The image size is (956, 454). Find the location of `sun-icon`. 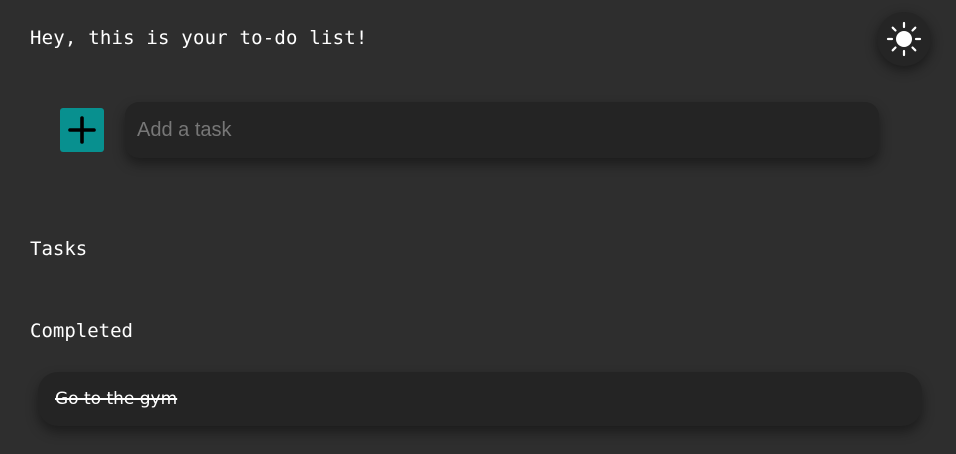

sun-icon is located at coordinates (904, 39).